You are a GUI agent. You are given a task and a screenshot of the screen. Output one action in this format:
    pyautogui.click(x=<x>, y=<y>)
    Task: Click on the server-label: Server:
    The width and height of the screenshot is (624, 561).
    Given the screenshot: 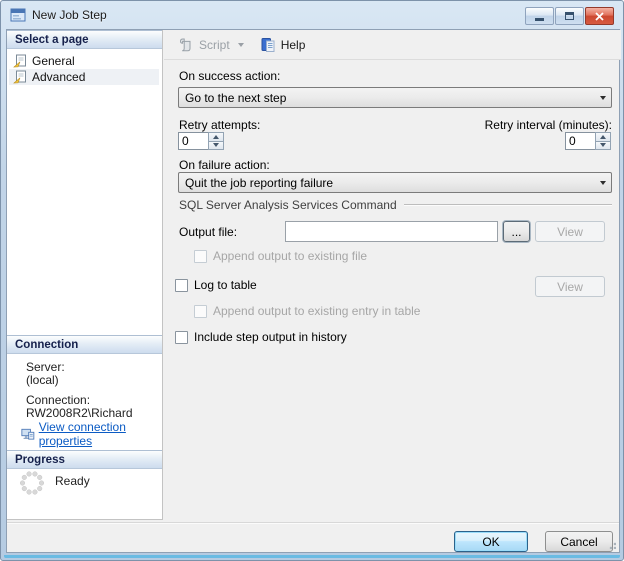 What is the action you would take?
    pyautogui.click(x=45, y=367)
    